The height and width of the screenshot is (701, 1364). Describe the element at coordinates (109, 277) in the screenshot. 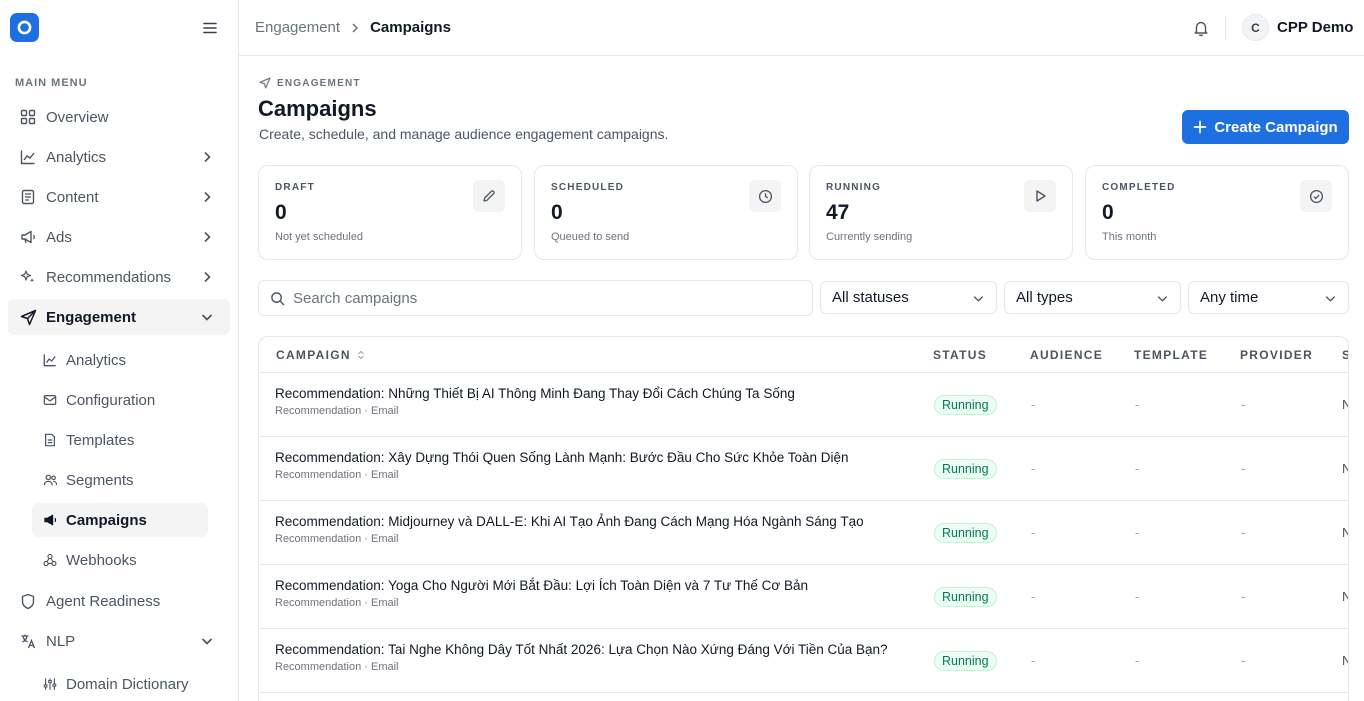

I see `sidebar-item-label: Recommendations` at that location.